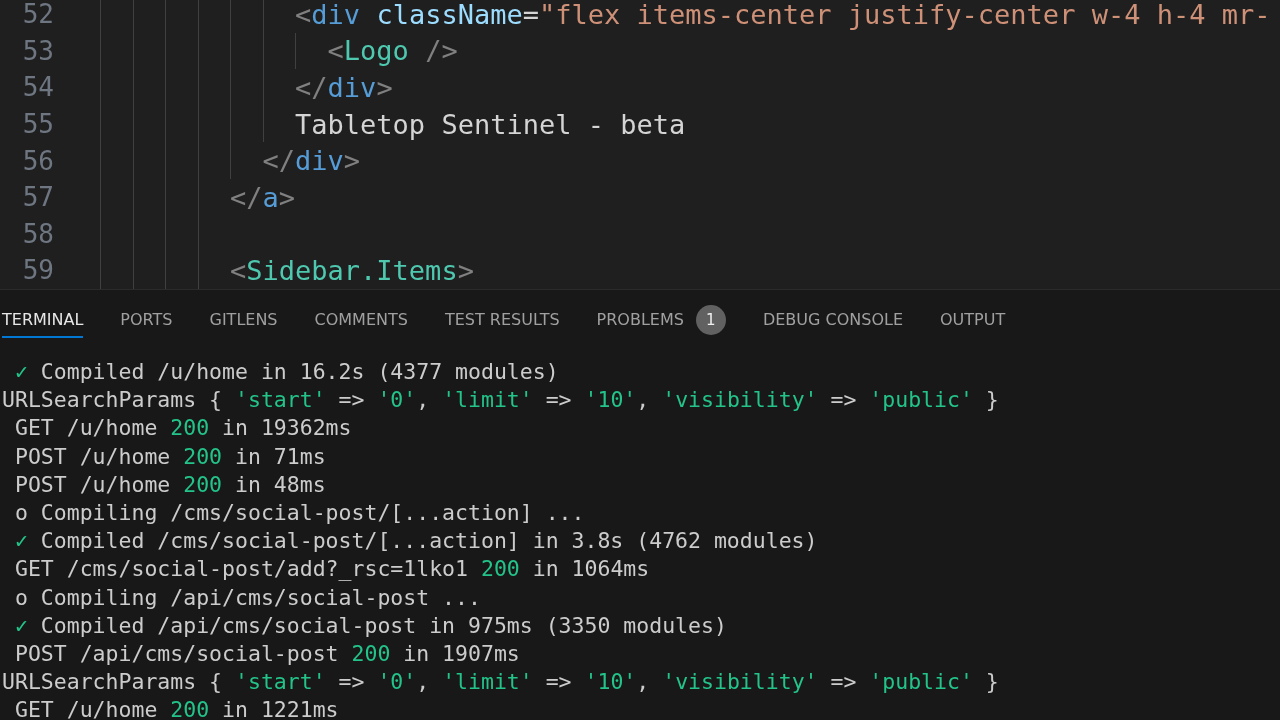 This screenshot has height=720, width=1280. I want to click on panel-tab: TEST RESULTS, so click(502, 320).